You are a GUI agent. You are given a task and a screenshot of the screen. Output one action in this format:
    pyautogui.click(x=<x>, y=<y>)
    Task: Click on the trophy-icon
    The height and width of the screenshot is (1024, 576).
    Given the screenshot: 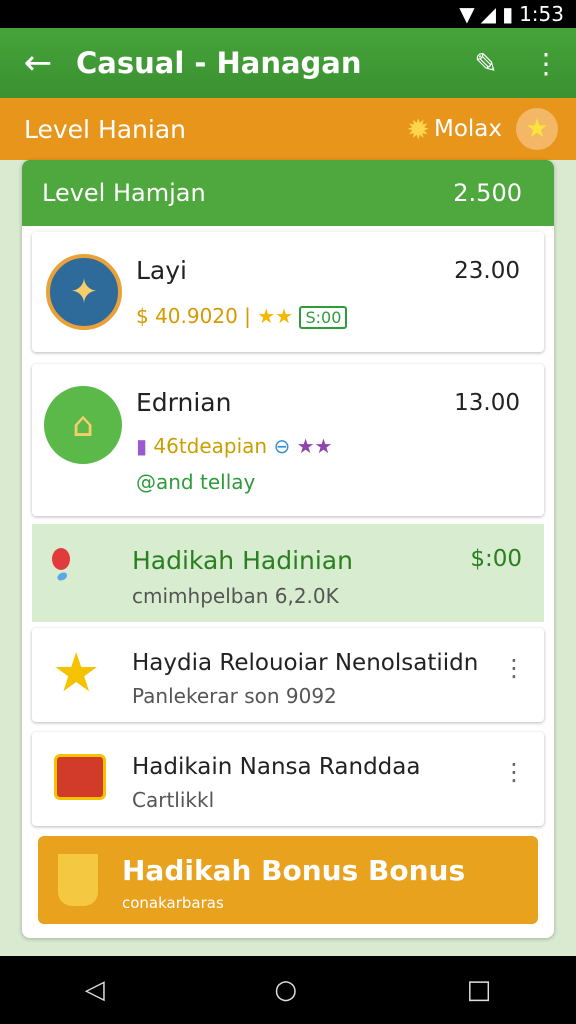 What is the action you would take?
    pyautogui.click(x=78, y=880)
    